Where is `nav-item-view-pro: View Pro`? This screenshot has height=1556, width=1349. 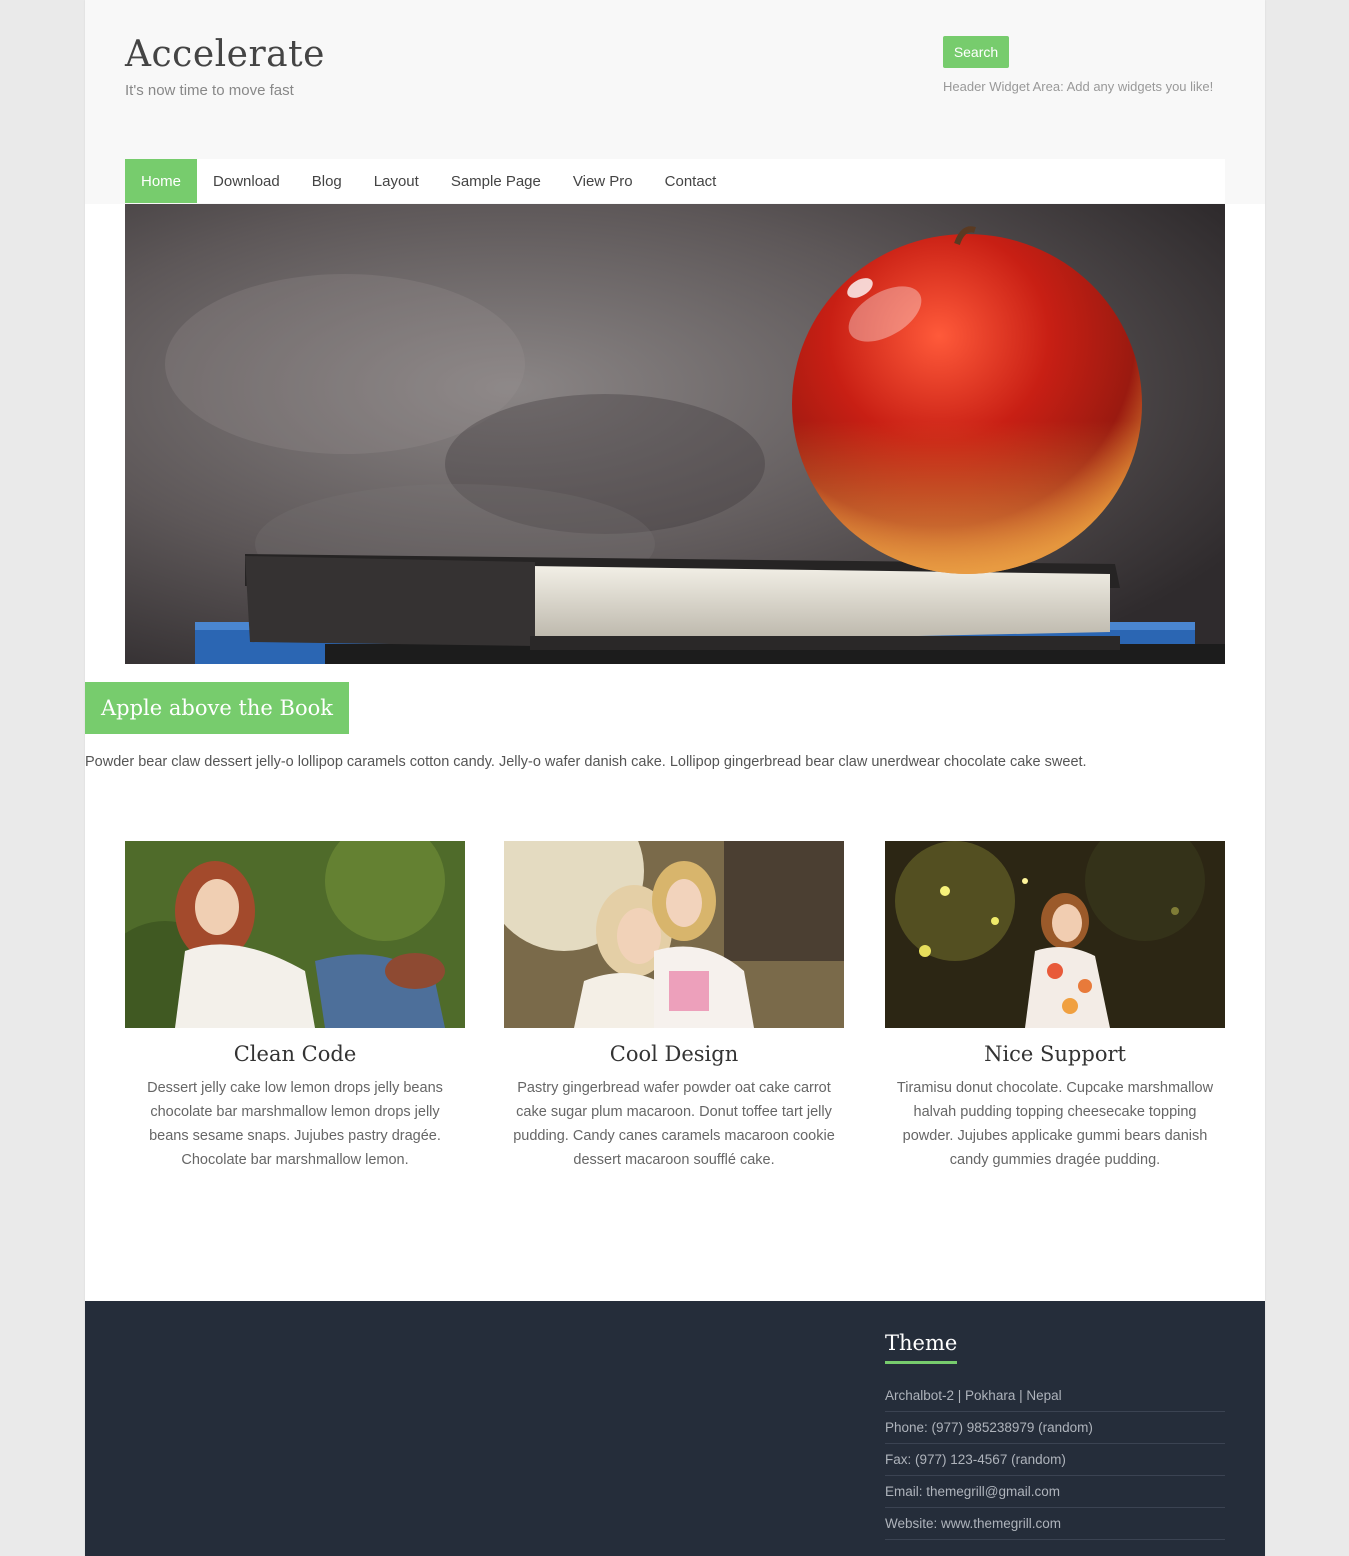 nav-item-view-pro: View Pro is located at coordinates (603, 181).